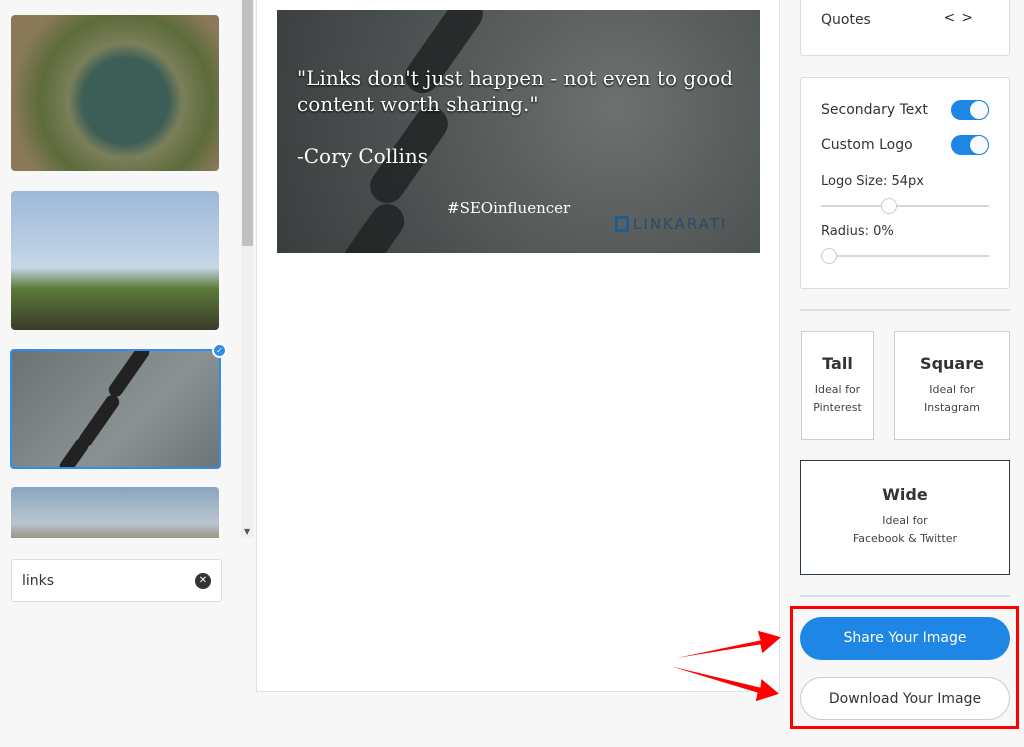 This screenshot has height=747, width=1024. I want to click on annotation-arrows, so click(719, 666).